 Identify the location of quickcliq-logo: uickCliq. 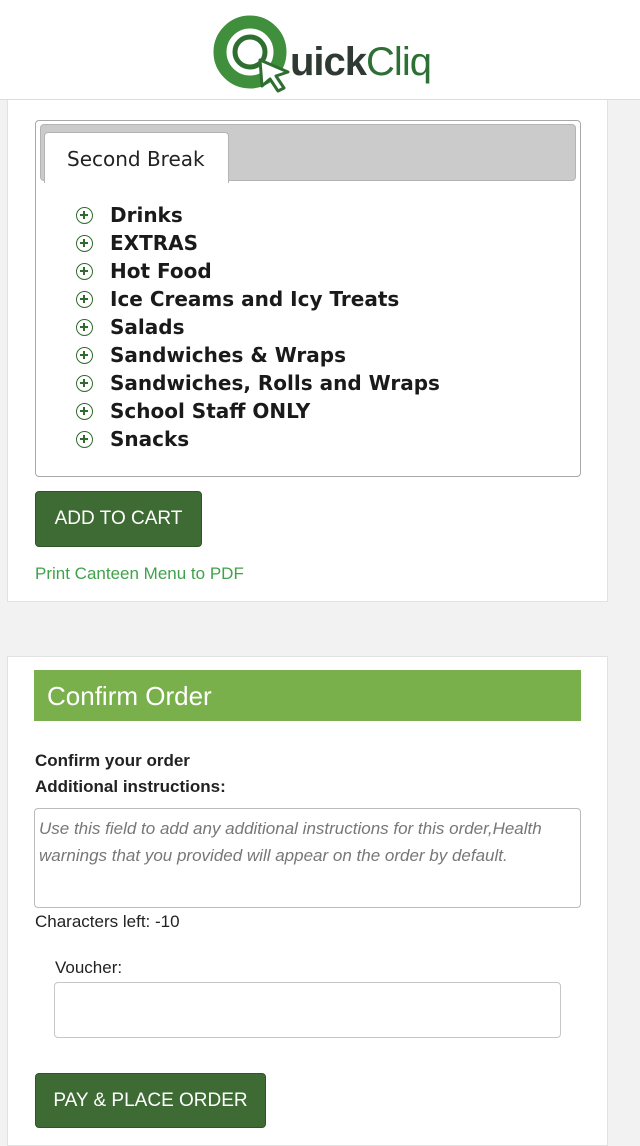
(328, 54).